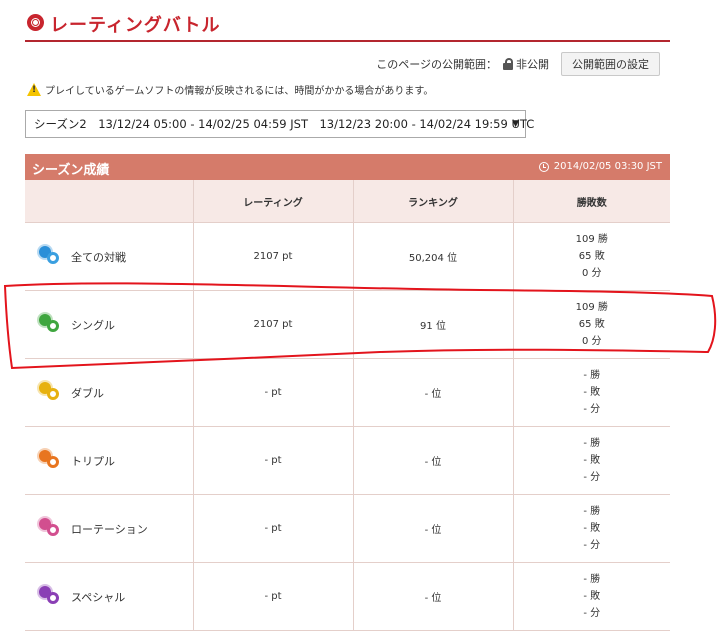 The image size is (718, 631). I want to click on visibility-settings-button: 公開範囲の設定, so click(610, 64).